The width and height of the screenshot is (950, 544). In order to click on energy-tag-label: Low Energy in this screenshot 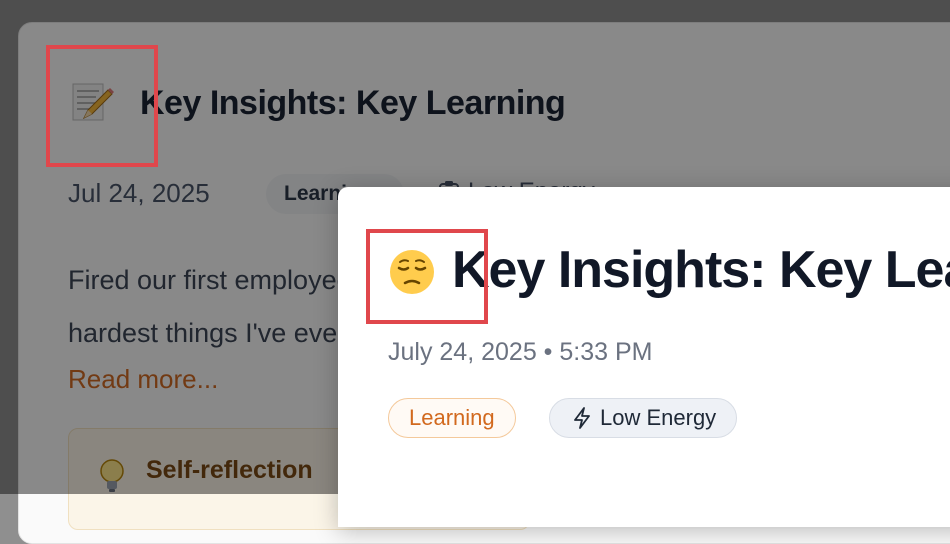, I will do `click(658, 417)`.